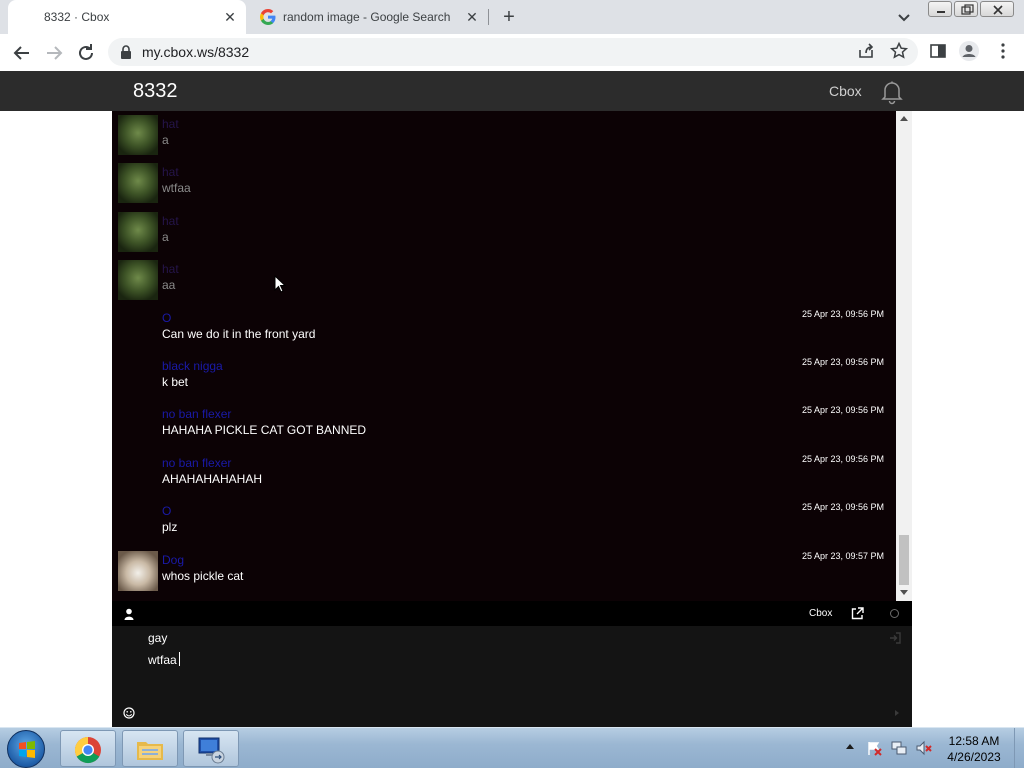 This screenshot has height=768, width=1024. What do you see at coordinates (239, 334) in the screenshot?
I see `message-text: Can we do it in the front yard` at bounding box center [239, 334].